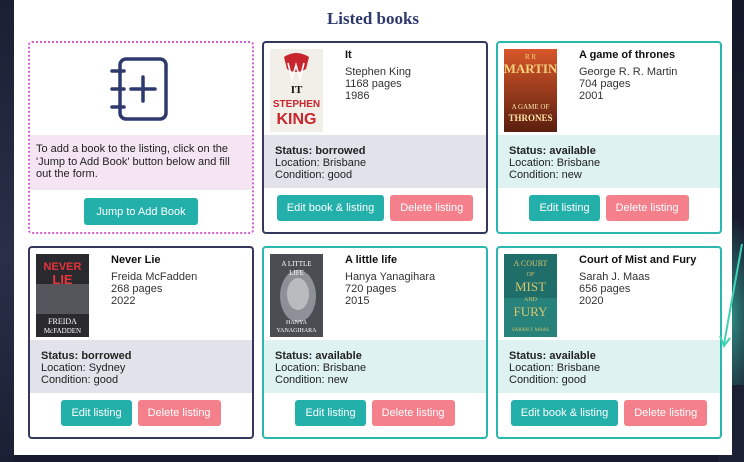  Describe the element at coordinates (413, 75) in the screenshot. I see `book-info: It Stephen King 1168 pages 1986` at that location.